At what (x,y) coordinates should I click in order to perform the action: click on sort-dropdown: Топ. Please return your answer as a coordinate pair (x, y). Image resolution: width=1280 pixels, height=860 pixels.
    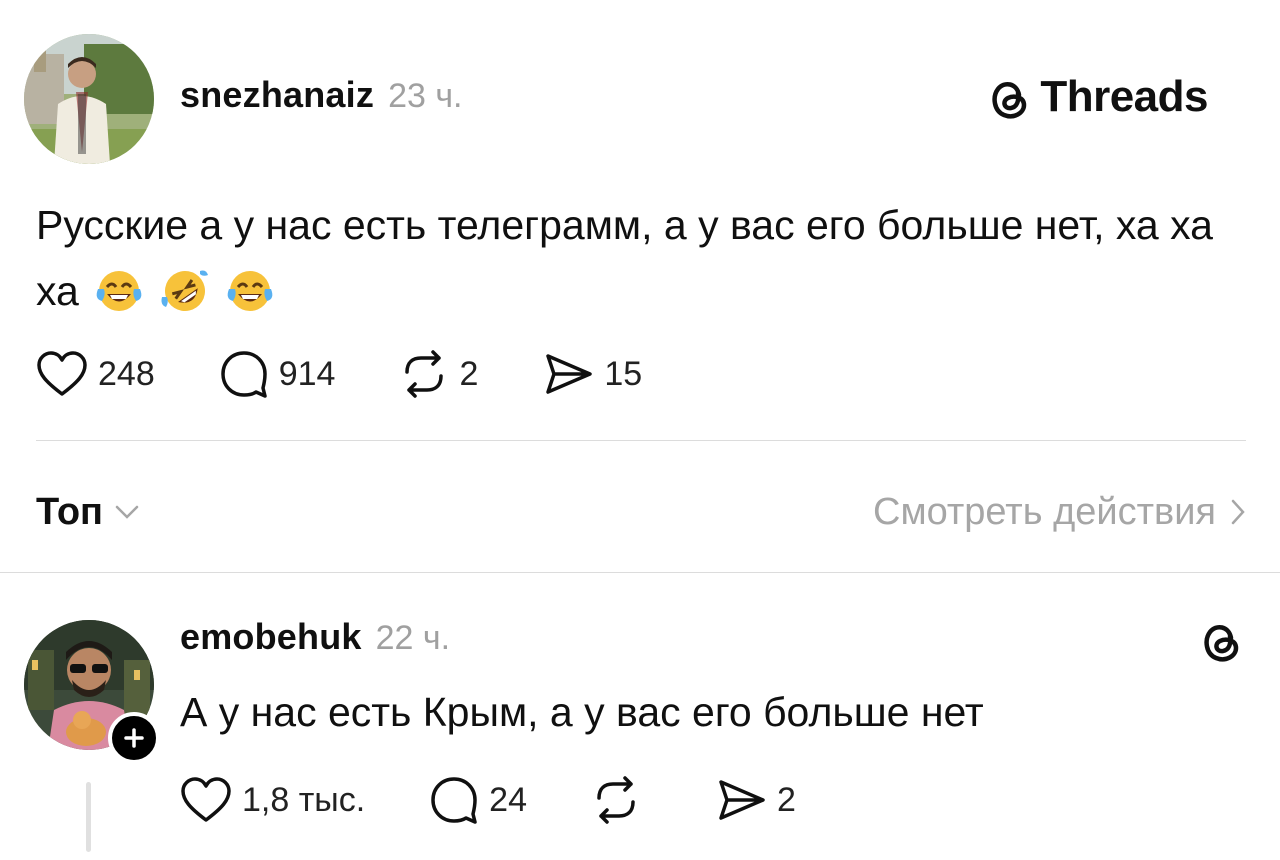
    Looking at the image, I should click on (87, 512).